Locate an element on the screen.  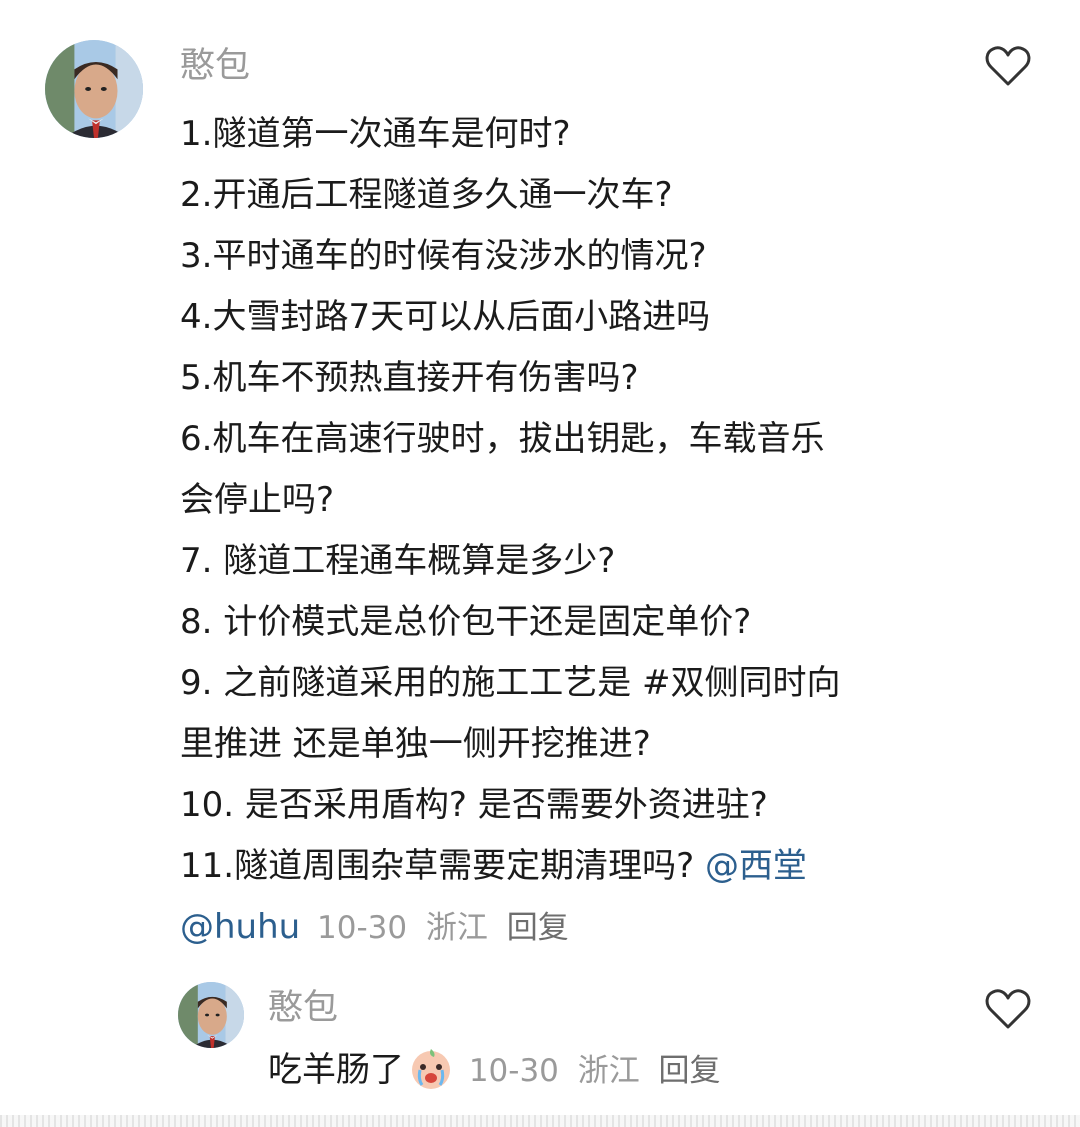
comment-line: 4.大雪封路7天可以从后面小路进吗 is located at coordinates (445, 317).